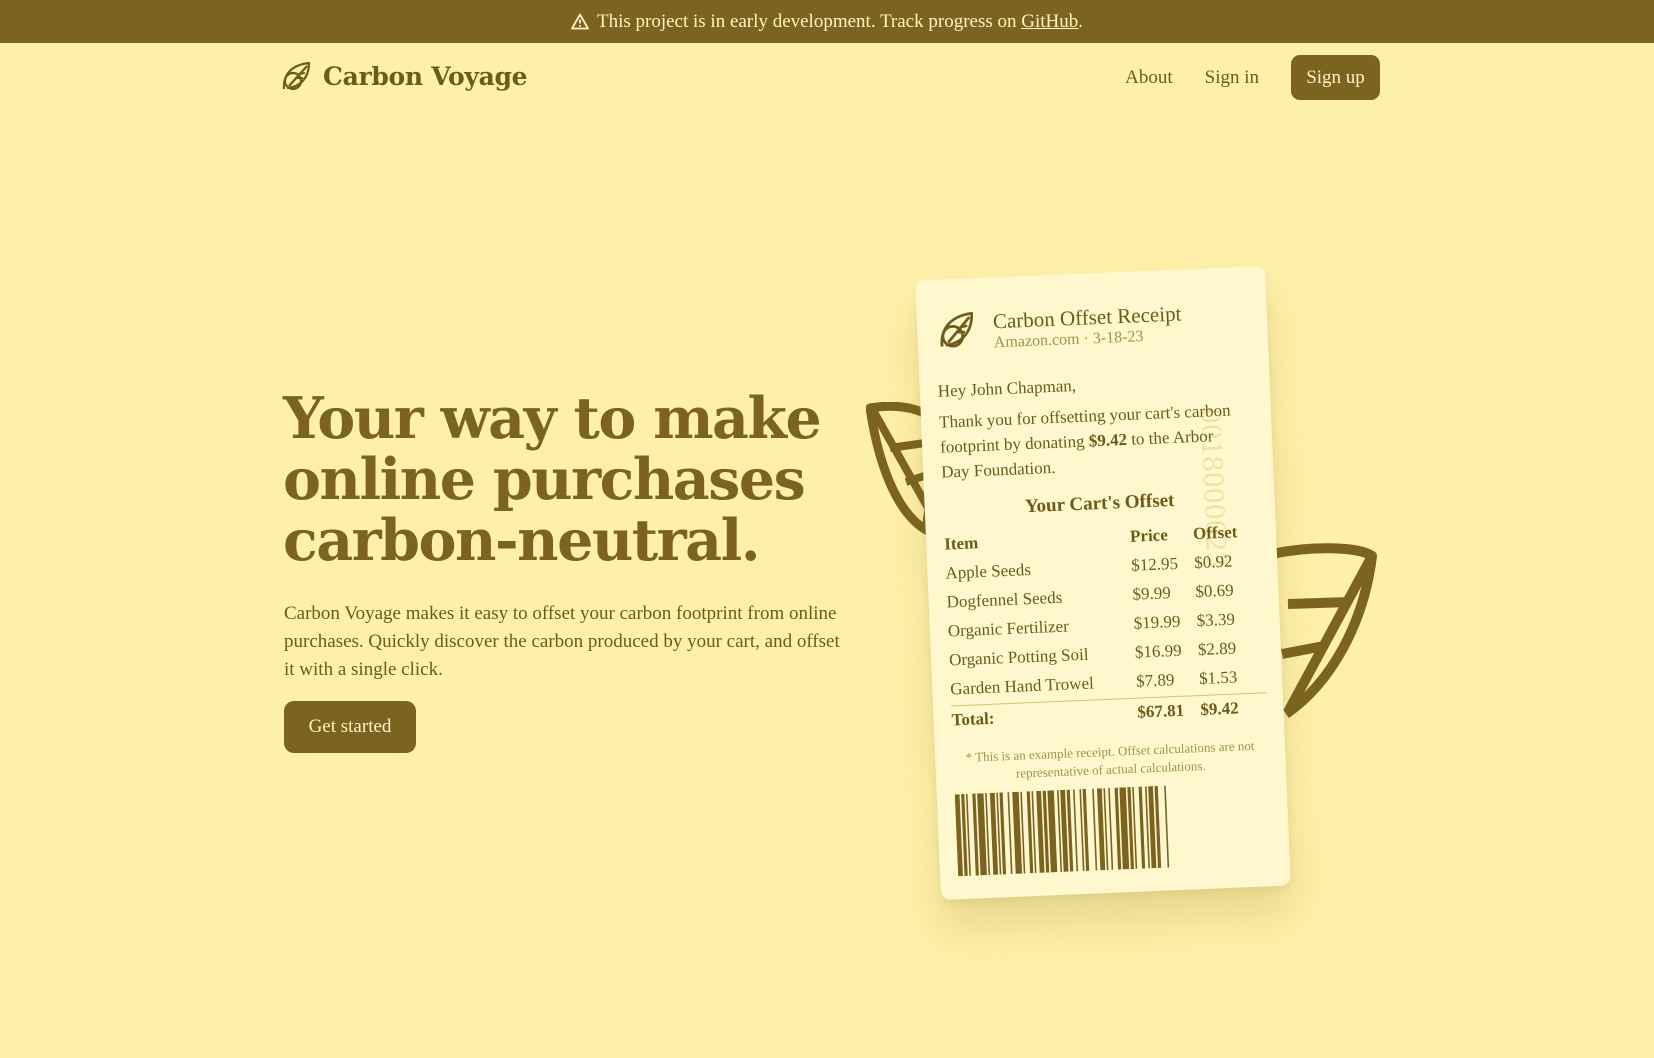  Describe the element at coordinates (1149, 78) in the screenshot. I see `nav-about-link: About` at that location.